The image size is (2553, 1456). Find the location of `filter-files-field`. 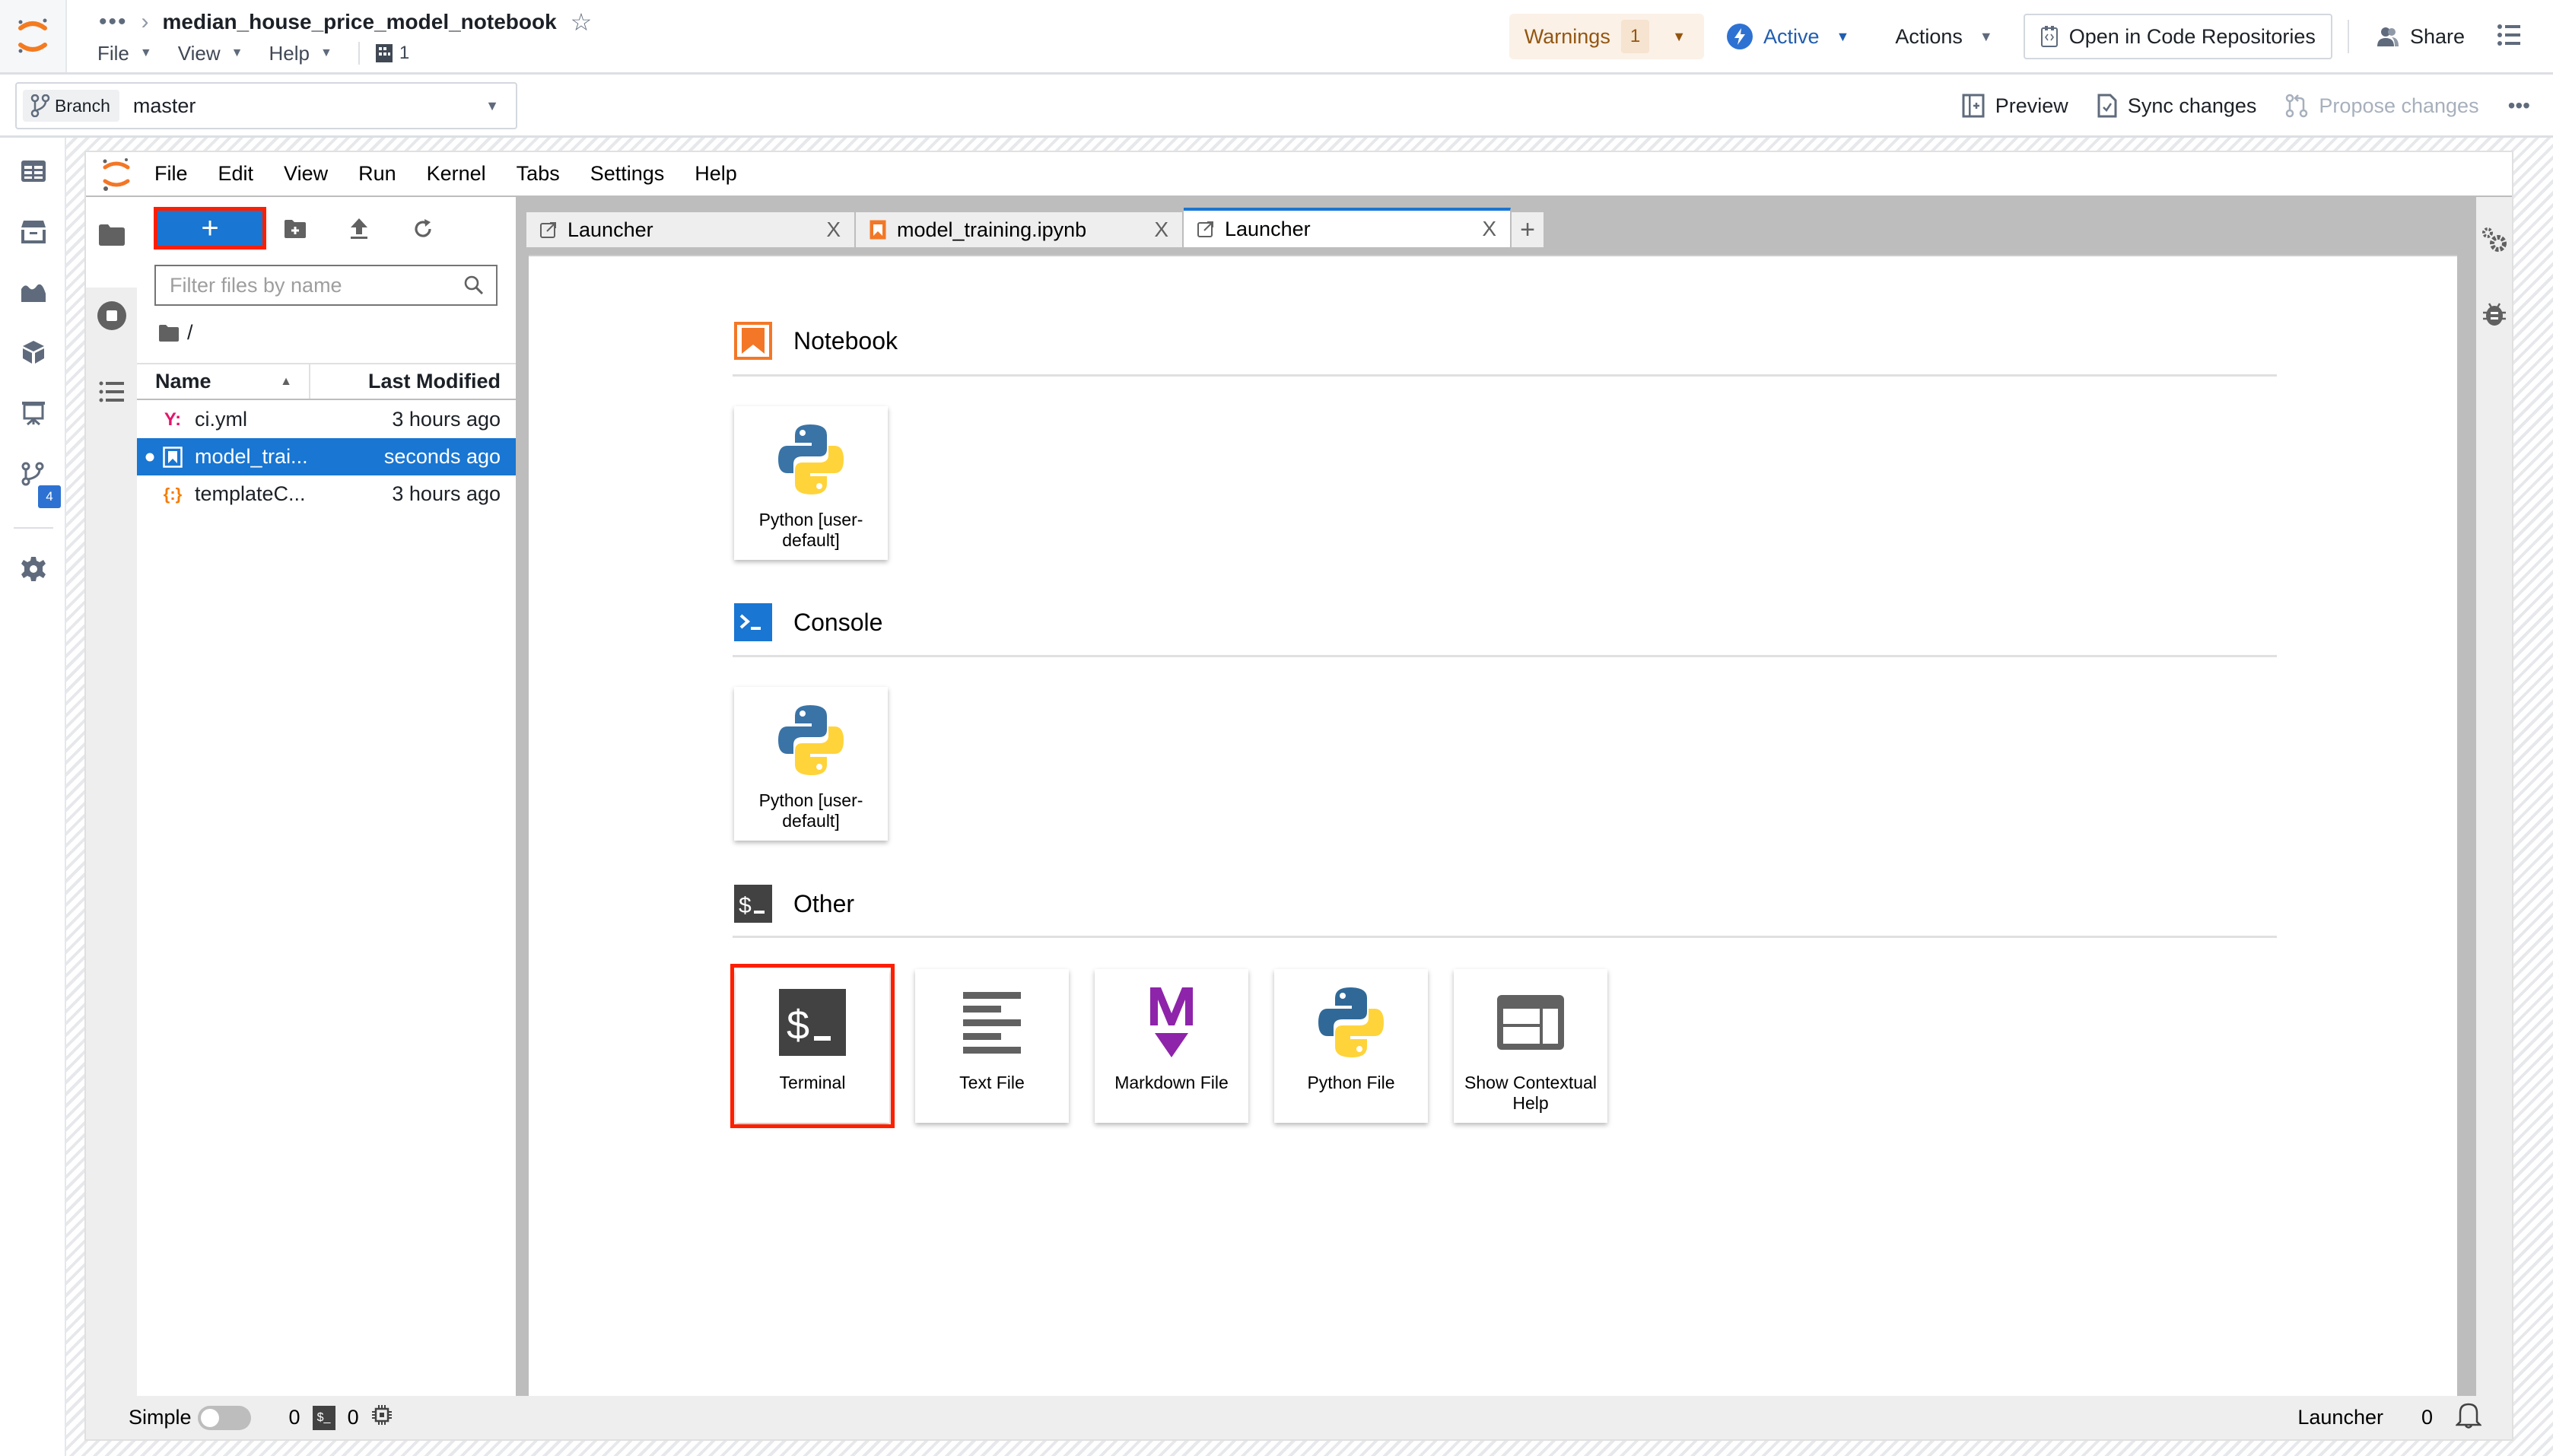

filter-files-field is located at coordinates (309, 285).